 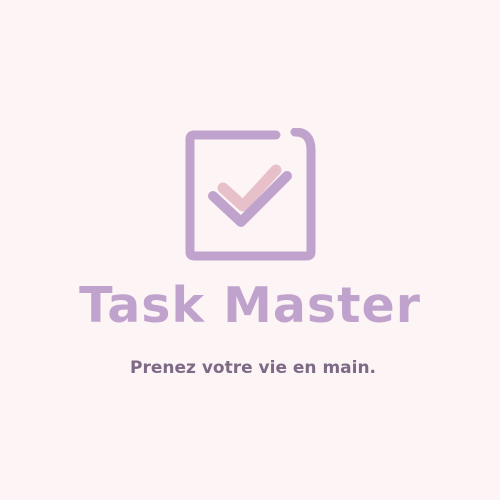 I want to click on brand-name: Task Master, so click(x=250, y=305).